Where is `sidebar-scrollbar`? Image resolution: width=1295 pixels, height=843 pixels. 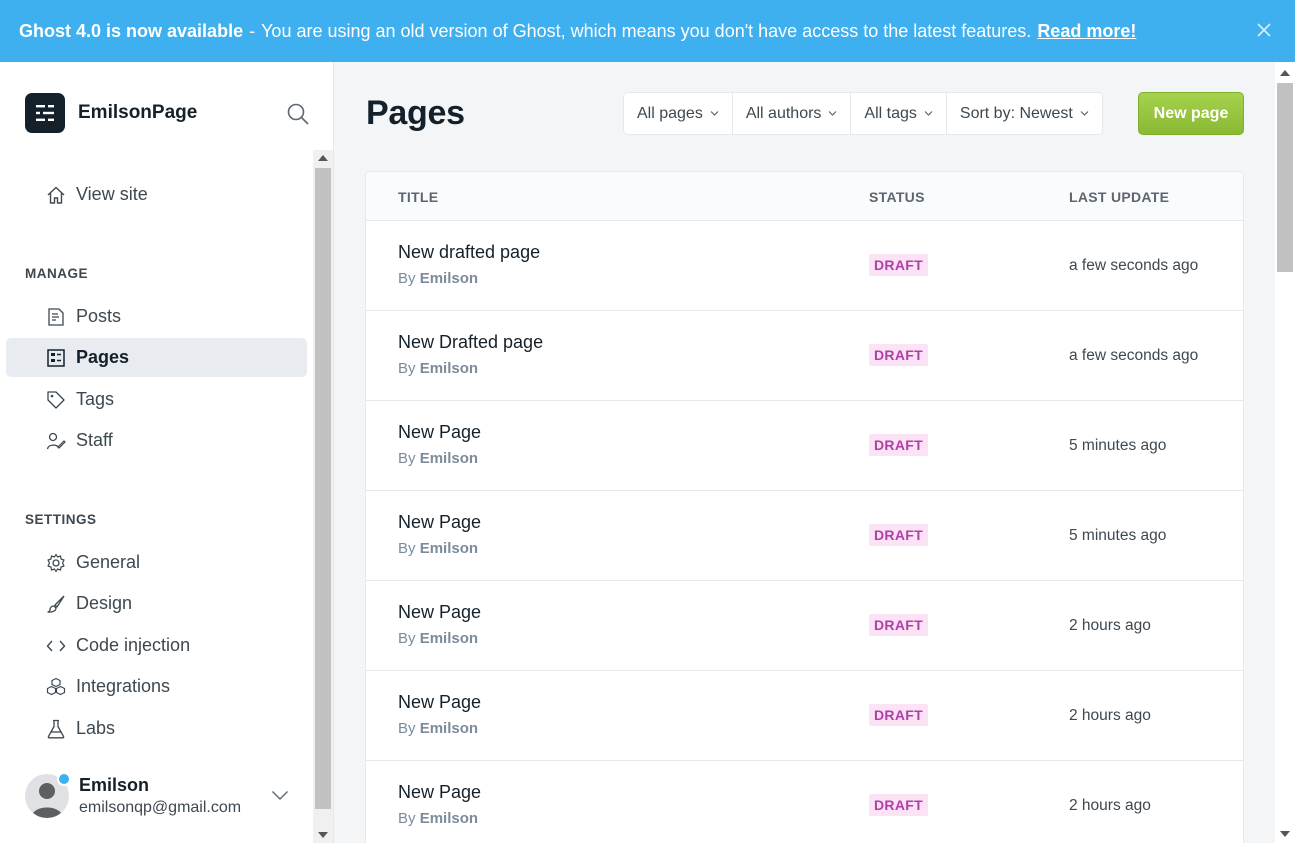
sidebar-scrollbar is located at coordinates (323, 496).